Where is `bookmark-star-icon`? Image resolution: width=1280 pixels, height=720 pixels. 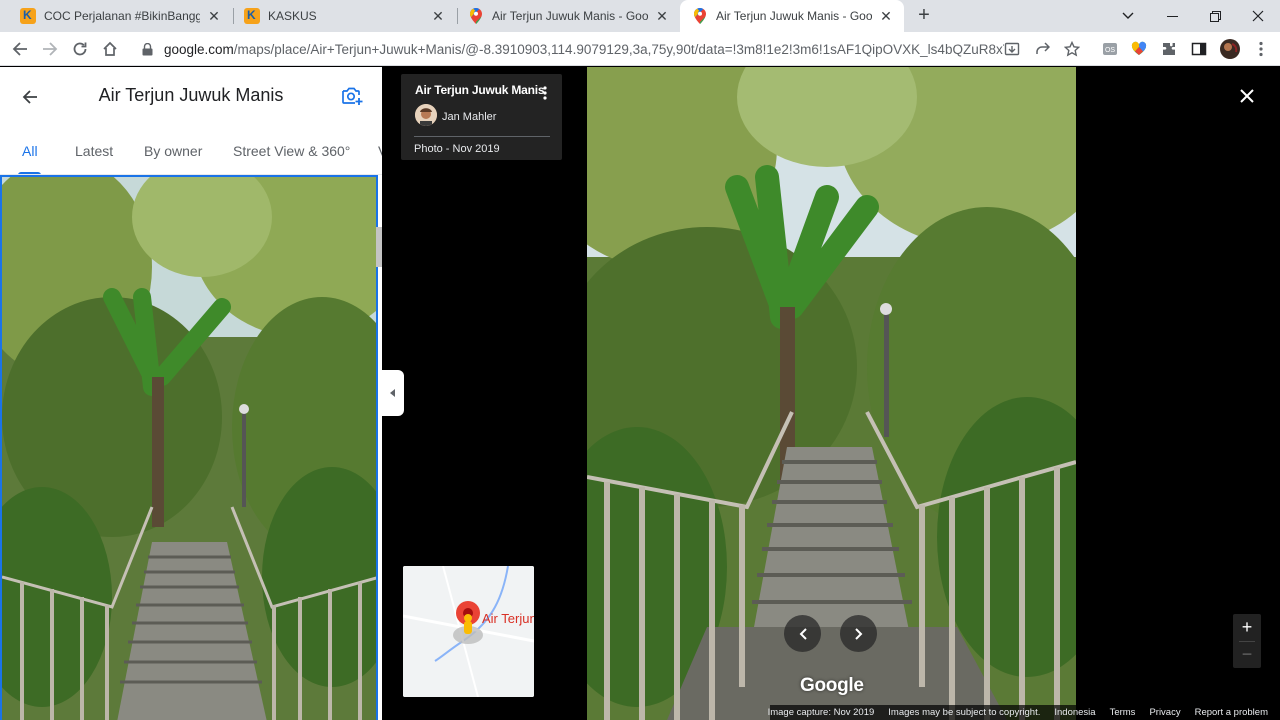
bookmark-star-icon is located at coordinates (1072, 49).